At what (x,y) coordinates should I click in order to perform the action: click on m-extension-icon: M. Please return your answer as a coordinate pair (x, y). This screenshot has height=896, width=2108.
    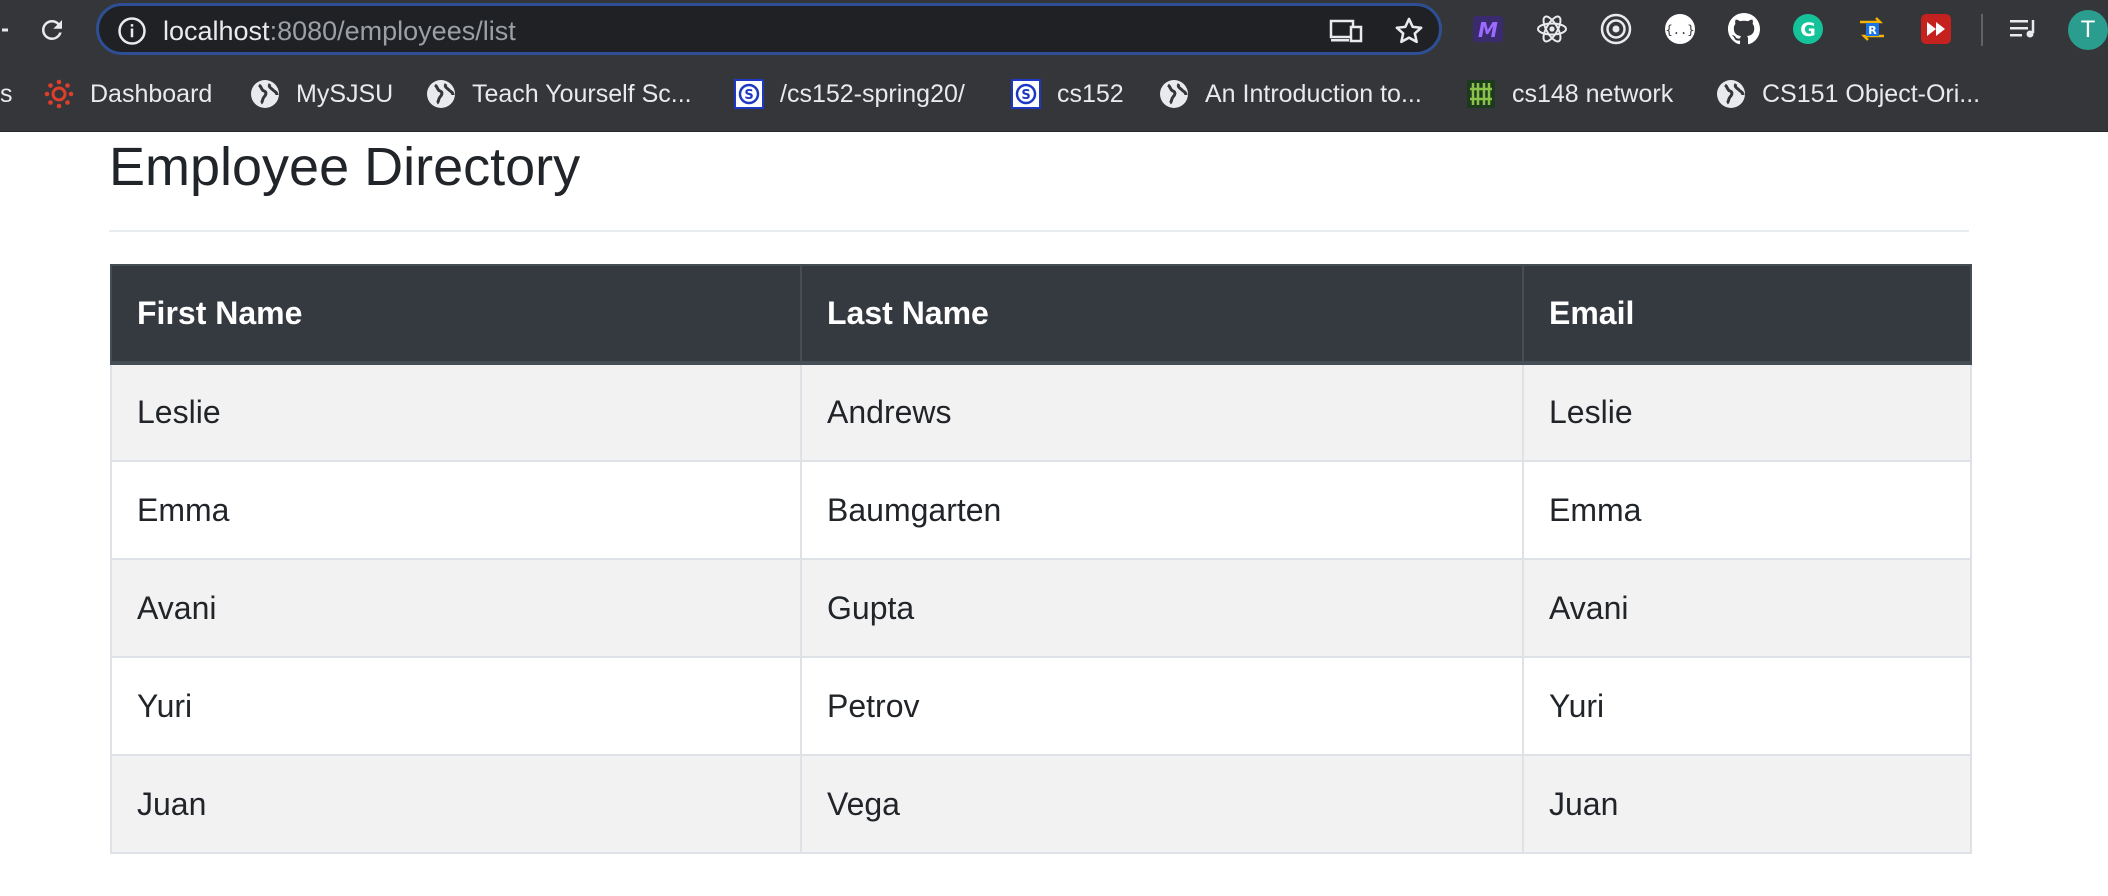
    Looking at the image, I should click on (1488, 29).